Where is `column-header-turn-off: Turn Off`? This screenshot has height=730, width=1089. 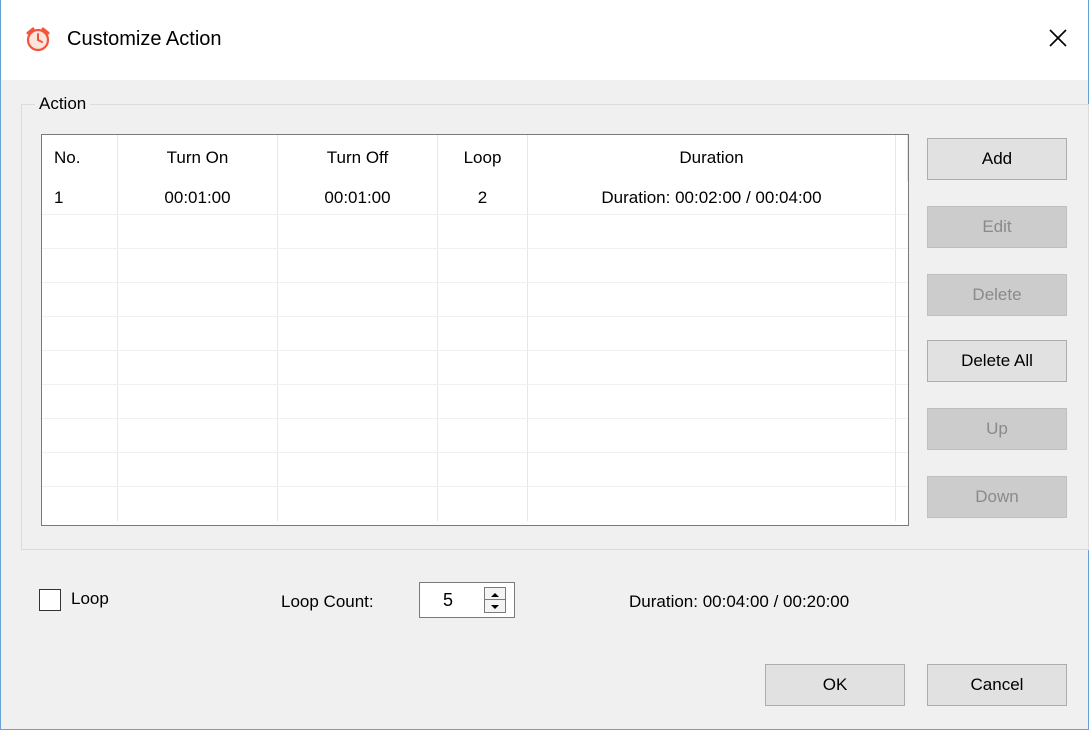
column-header-turn-off: Turn Off is located at coordinates (358, 158).